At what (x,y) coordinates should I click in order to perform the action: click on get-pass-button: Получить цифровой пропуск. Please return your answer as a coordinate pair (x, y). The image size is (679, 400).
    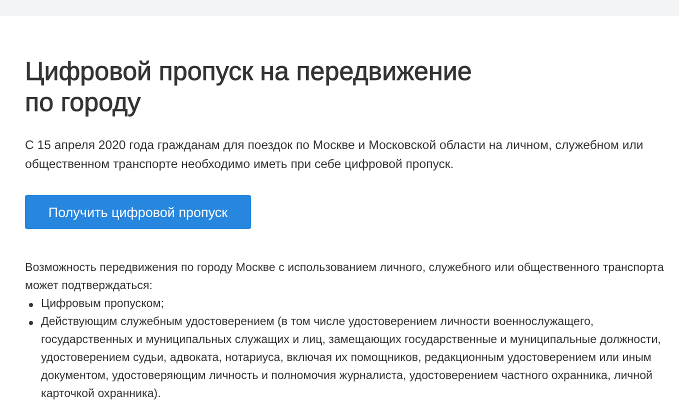
    Looking at the image, I should click on (138, 212).